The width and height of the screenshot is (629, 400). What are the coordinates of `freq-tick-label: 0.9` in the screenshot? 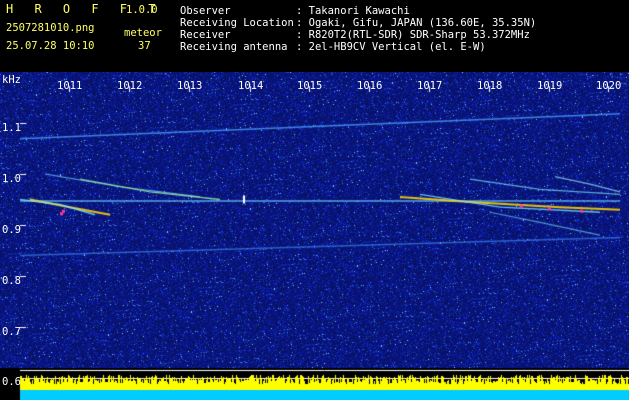 It's located at (11, 230).